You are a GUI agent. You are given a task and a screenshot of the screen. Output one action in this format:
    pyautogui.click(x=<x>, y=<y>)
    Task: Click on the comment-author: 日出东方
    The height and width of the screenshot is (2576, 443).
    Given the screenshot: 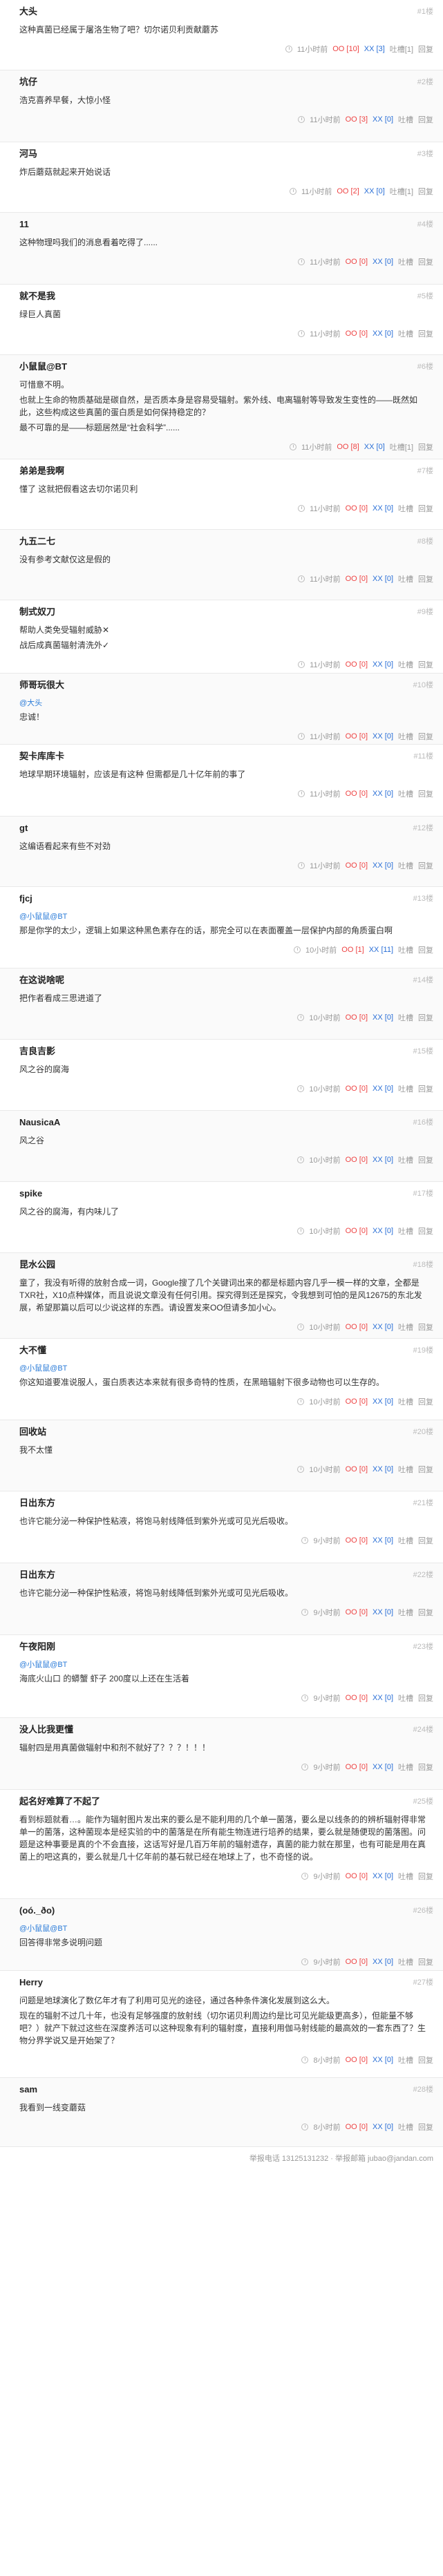 What is the action you would take?
    pyautogui.click(x=37, y=1503)
    